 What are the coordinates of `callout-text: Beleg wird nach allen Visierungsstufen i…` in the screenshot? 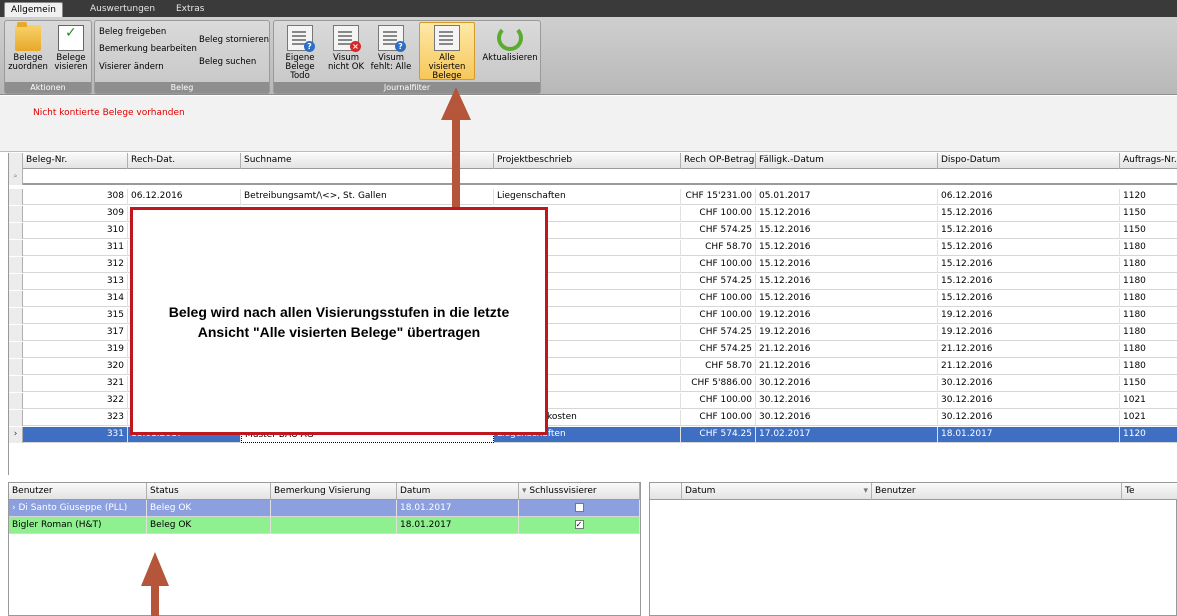 It's located at (339, 322).